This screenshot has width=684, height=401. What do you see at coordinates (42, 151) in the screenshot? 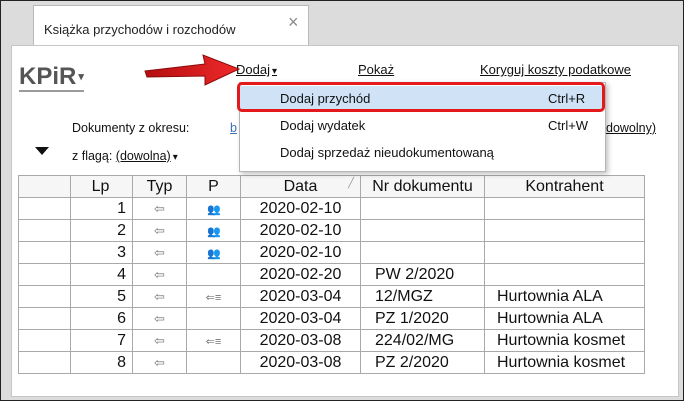
I see `collapse-triangle-icon` at bounding box center [42, 151].